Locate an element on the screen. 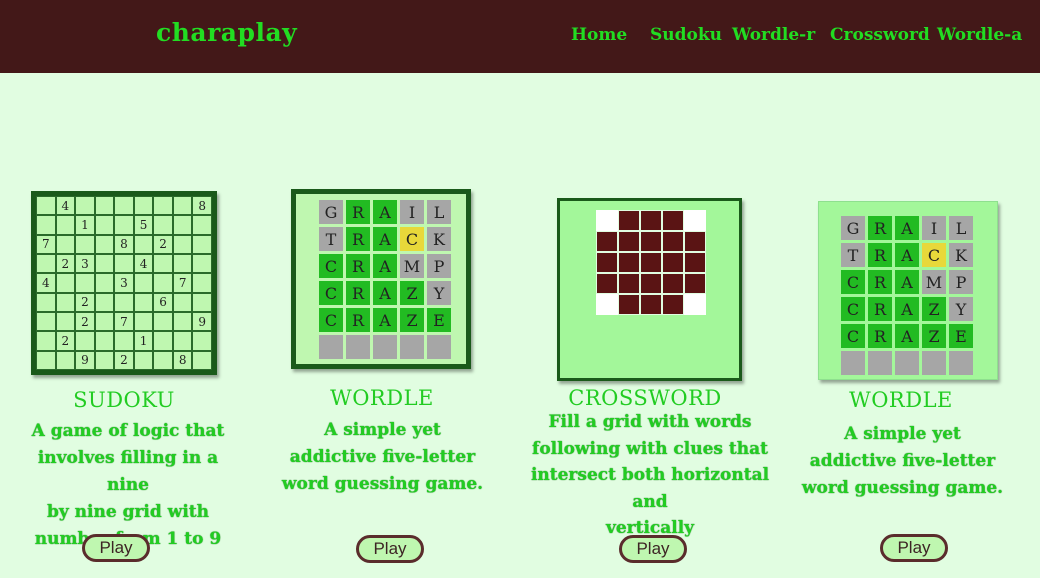  crossword-desc-line: following with clues that is located at coordinates (650, 448).